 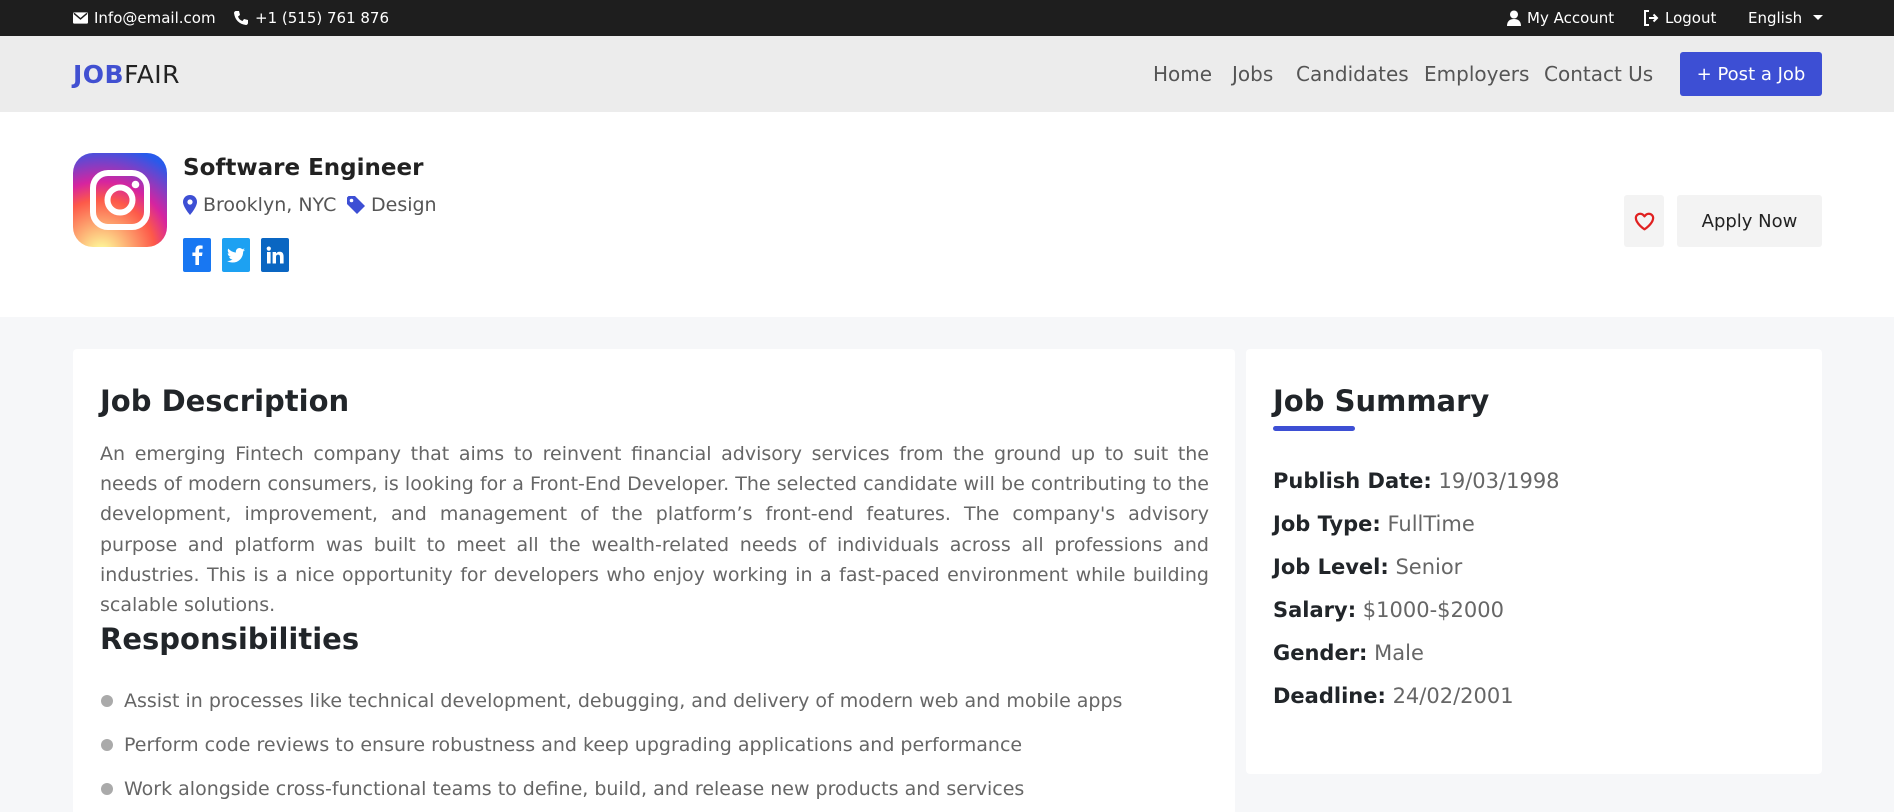 I want to click on email-text: Info@email.com, so click(x=155, y=18).